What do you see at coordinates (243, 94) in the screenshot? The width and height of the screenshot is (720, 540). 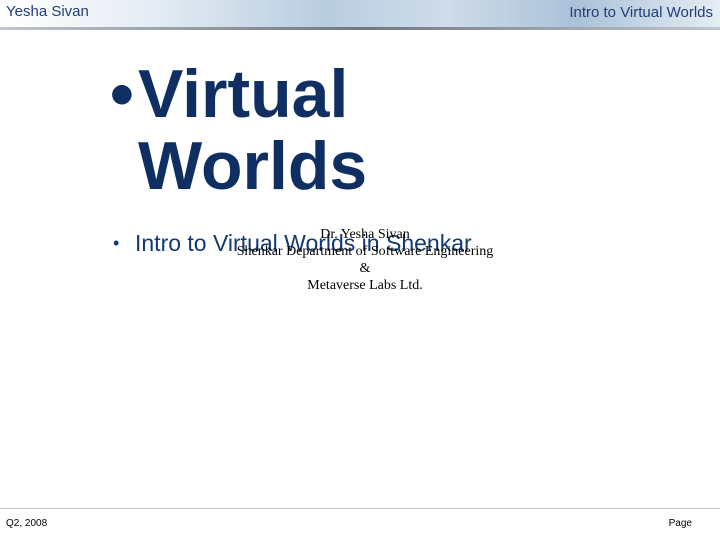 I see `title-line-1: Virtual` at bounding box center [243, 94].